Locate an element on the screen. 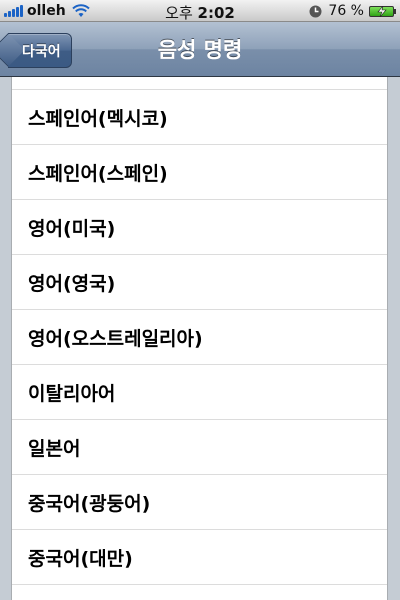  battery-charging-icon is located at coordinates (382, 11).